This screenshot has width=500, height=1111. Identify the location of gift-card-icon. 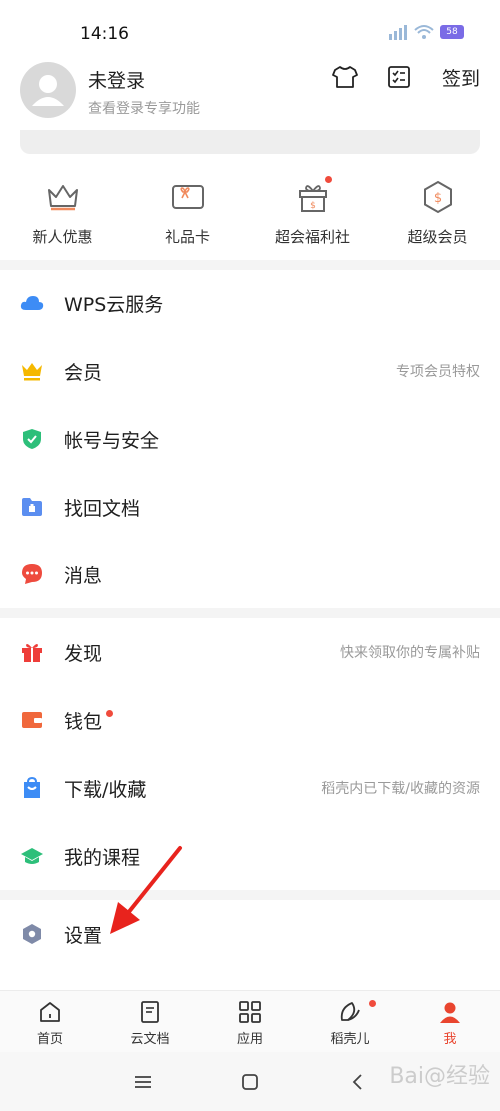
(187, 197).